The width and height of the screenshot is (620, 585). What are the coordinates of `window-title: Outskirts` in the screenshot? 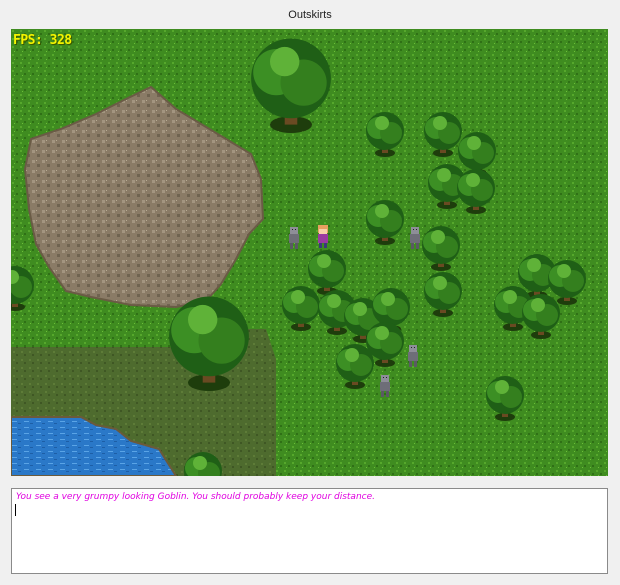 It's located at (310, 15).